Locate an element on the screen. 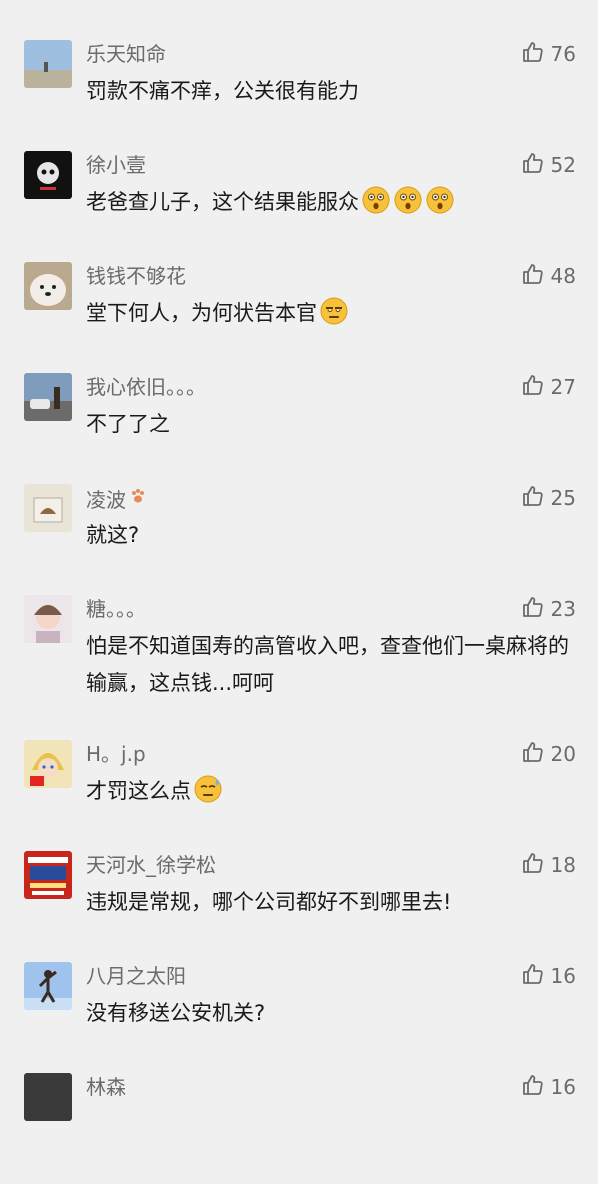 This screenshot has width=598, height=1184. like-count: 27 is located at coordinates (563, 387).